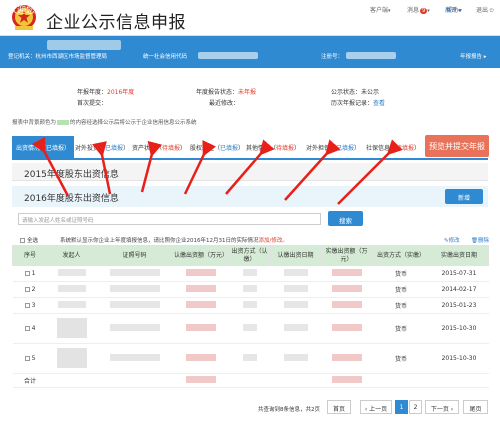 The image size is (500, 424). I want to click on client-link: 客户端▾, so click(380, 9).